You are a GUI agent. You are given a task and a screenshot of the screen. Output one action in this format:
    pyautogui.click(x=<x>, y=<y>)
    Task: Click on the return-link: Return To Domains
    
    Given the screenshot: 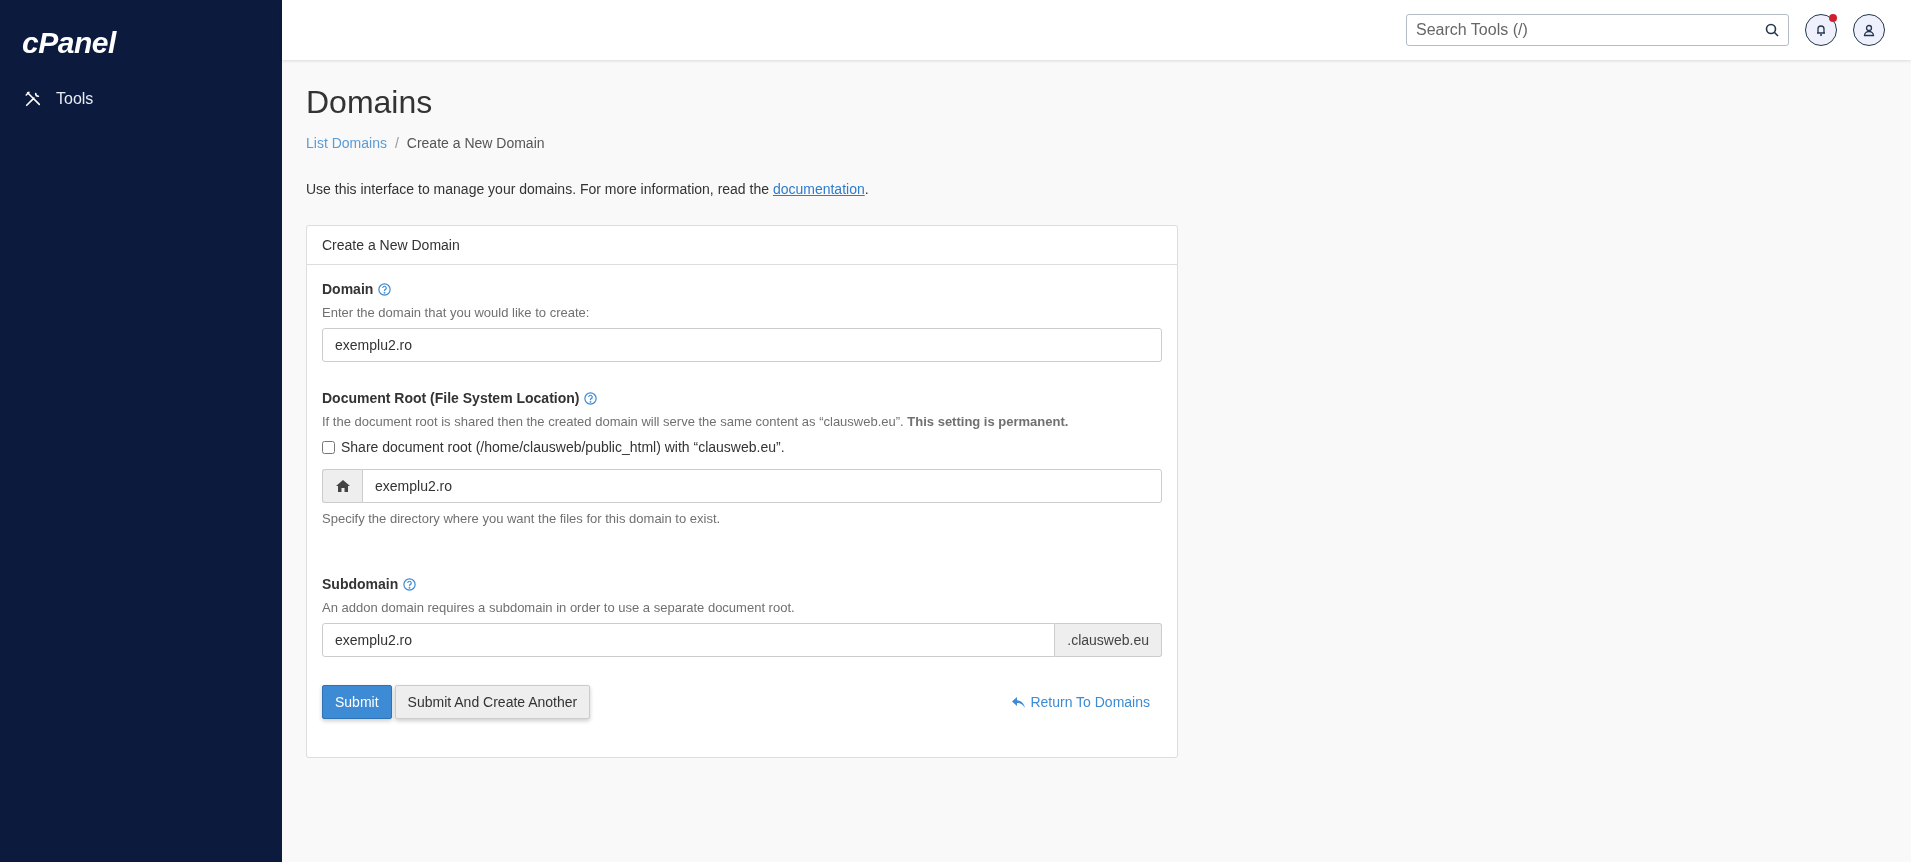 What is the action you would take?
    pyautogui.click(x=1081, y=702)
    